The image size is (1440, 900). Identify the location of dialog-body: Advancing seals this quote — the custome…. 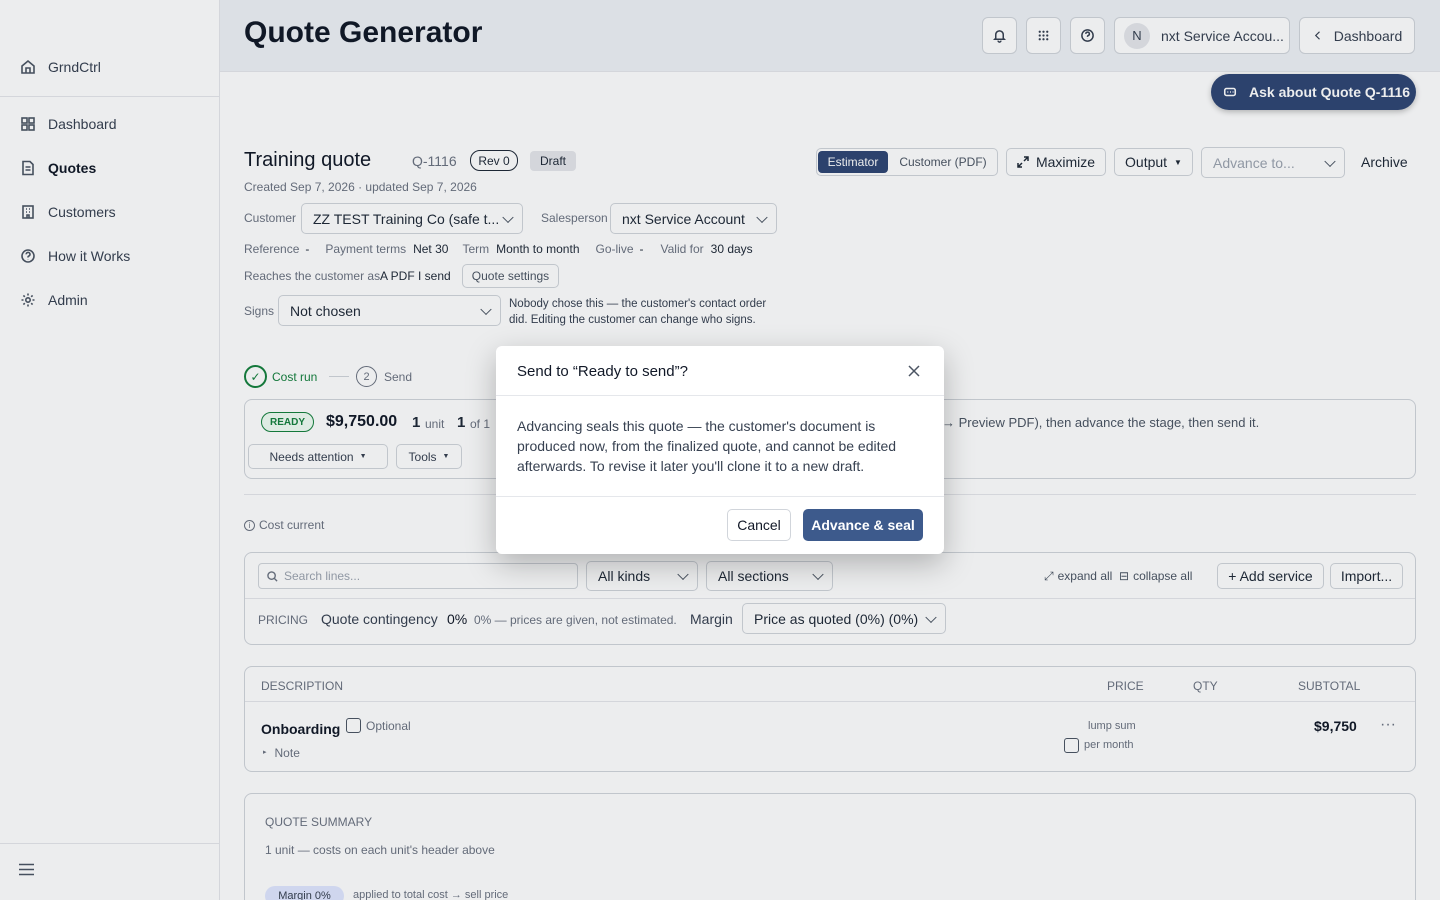
(707, 446).